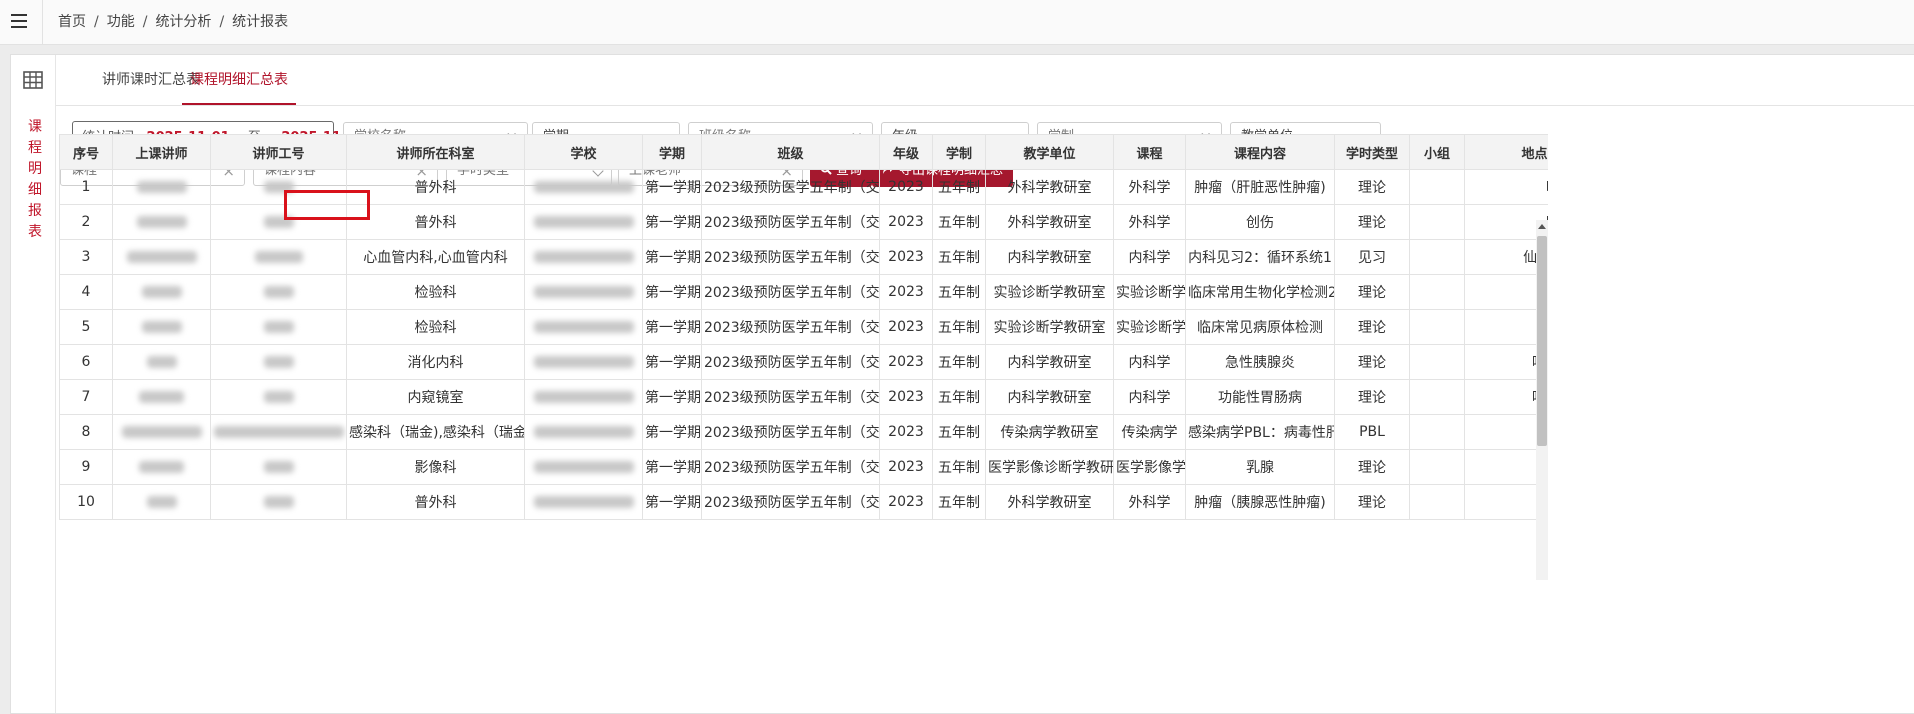 This screenshot has height=714, width=1914. I want to click on row-index: 10, so click(86, 502).